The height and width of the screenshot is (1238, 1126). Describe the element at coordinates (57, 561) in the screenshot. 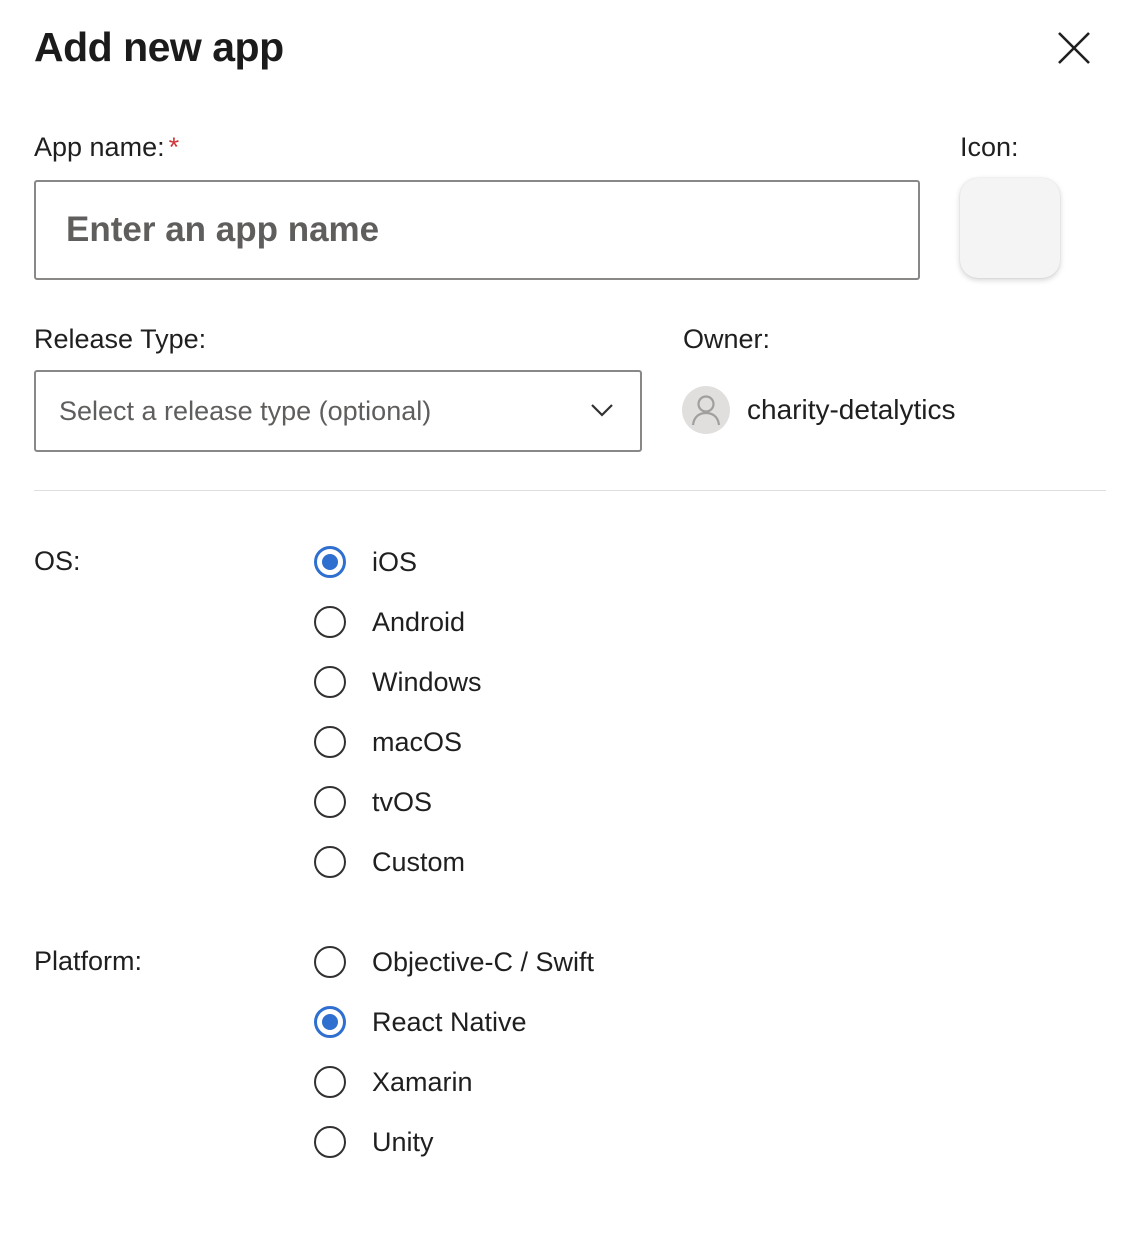

I see `os-label: OS:` at that location.